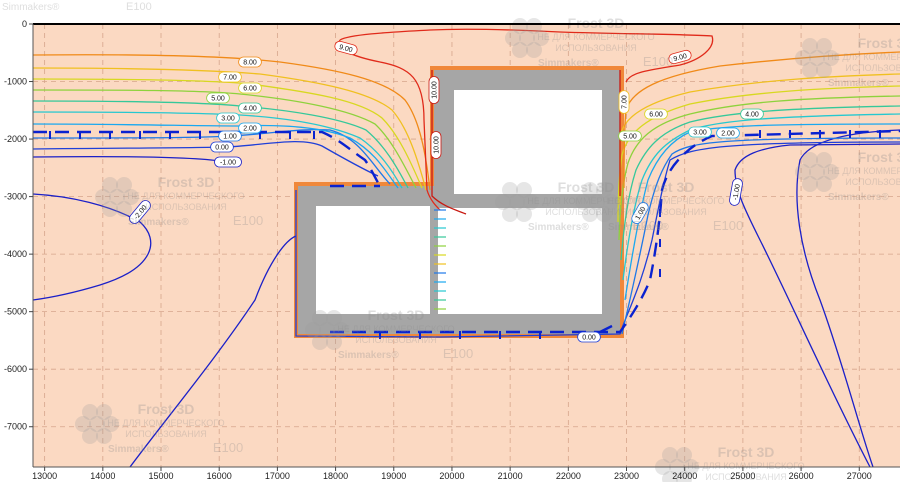  Describe the element at coordinates (219, 476) in the screenshot. I see `x-tick-label: 16000` at that location.